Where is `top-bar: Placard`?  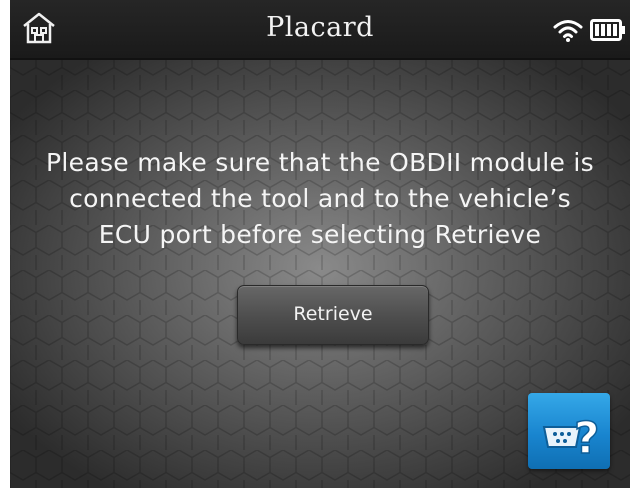 top-bar: Placard is located at coordinates (320, 30).